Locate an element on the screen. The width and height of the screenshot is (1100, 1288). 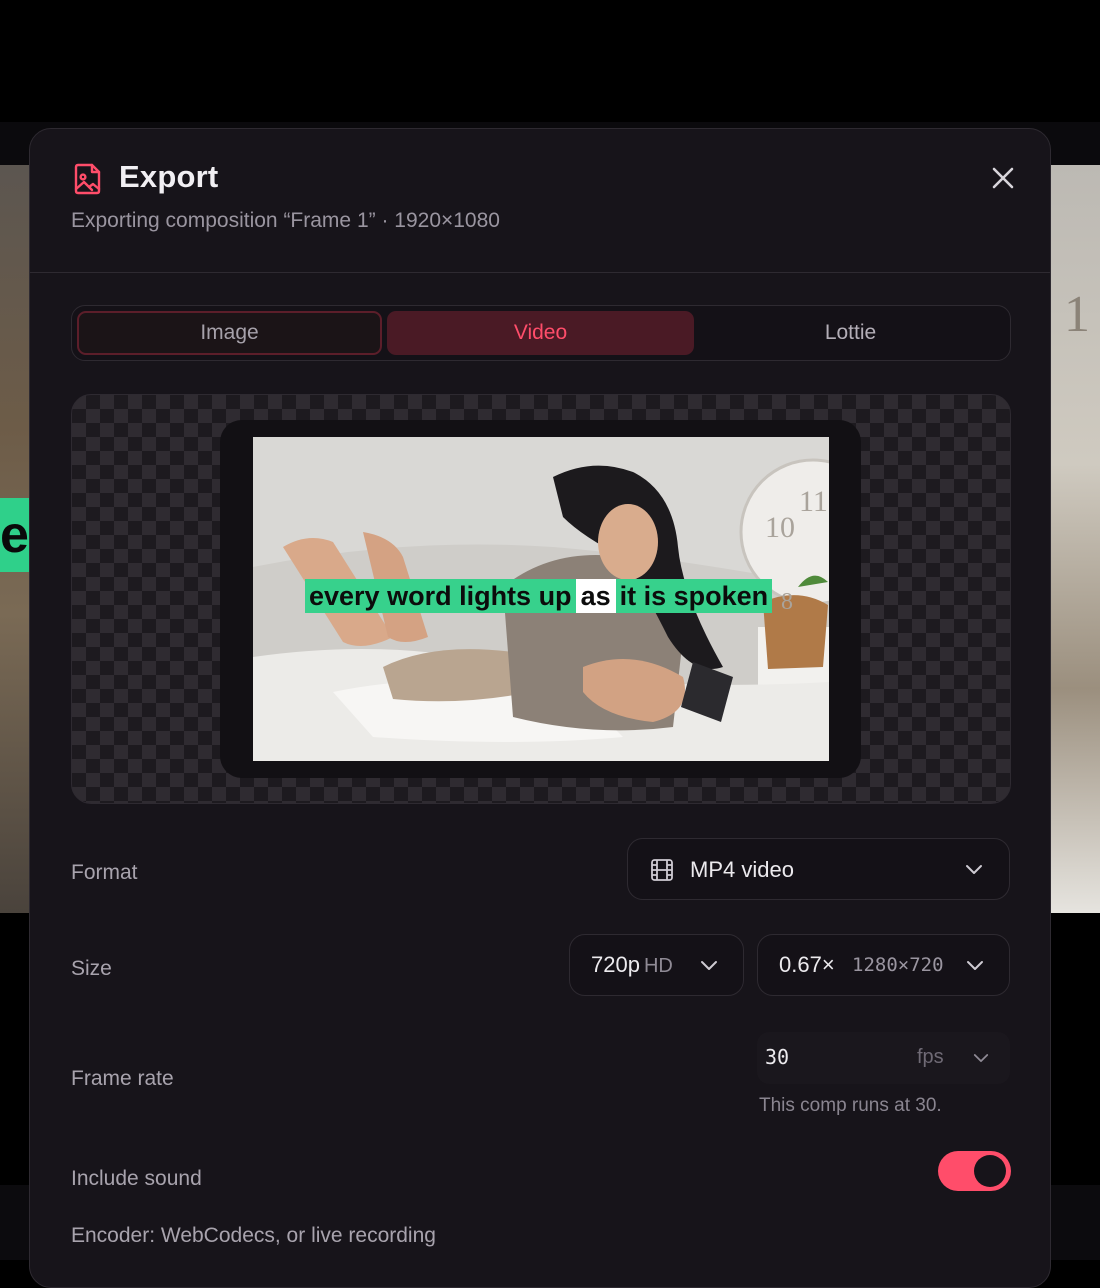
caption-upcoming-words: it is spoken is located at coordinates (694, 596).